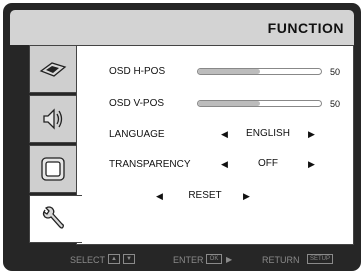 The width and height of the screenshot is (364, 273). I want to click on setup-key-icon: SETUP, so click(320, 259).